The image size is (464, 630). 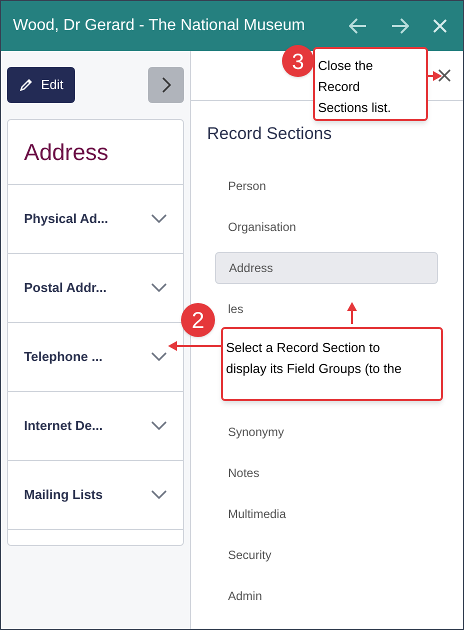 I want to click on section-item: Notes, so click(x=243, y=472).